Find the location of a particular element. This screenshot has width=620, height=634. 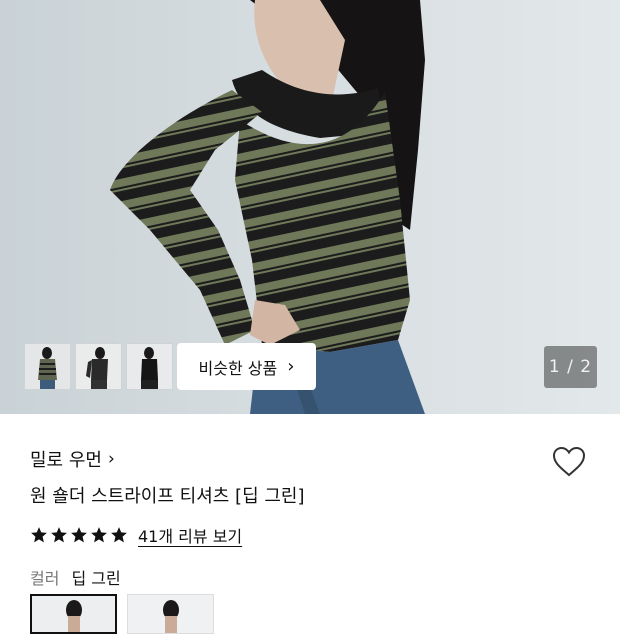

product-title: 원 숄더 스트라이프 티셔츠 [딥 그린] is located at coordinates (167, 496).